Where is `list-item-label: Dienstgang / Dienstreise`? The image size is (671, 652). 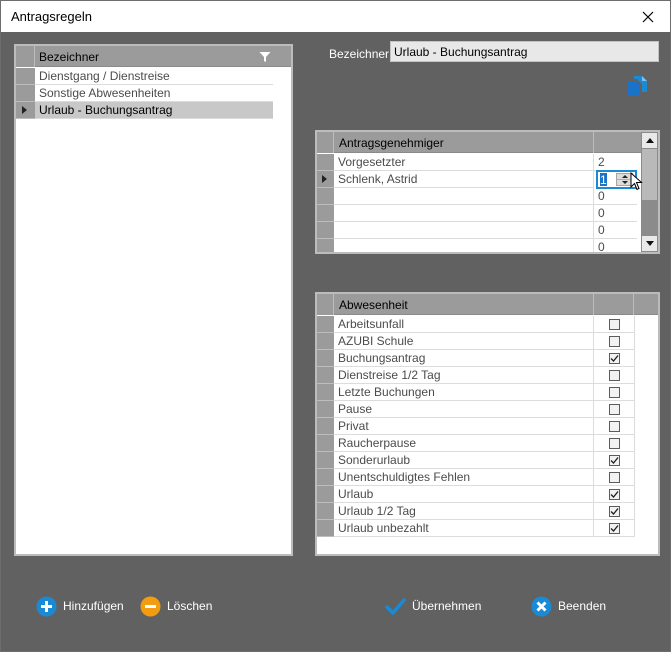 list-item-label: Dienstgang / Dienstreise is located at coordinates (154, 76).